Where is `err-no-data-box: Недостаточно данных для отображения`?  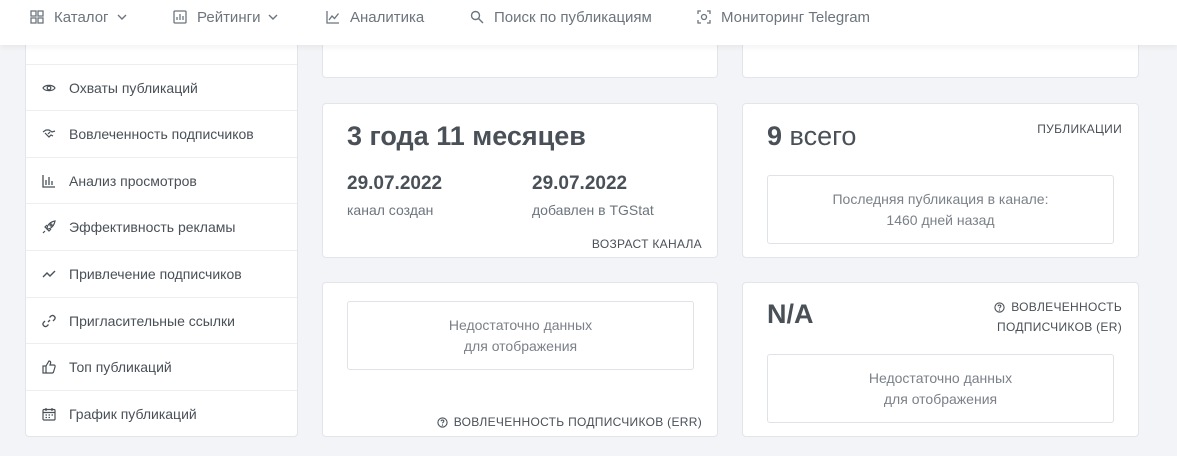
err-no-data-box: Недостаточно данных для отображения is located at coordinates (520, 335).